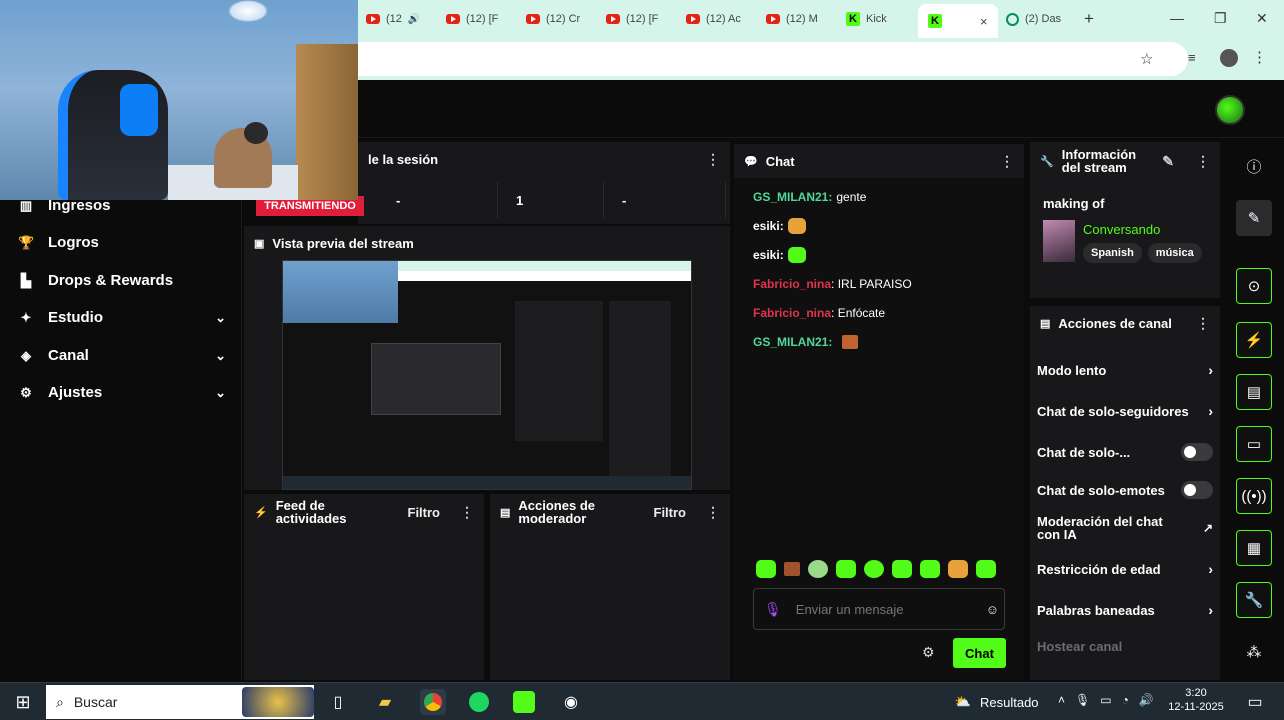  What do you see at coordinates (1125, 646) in the screenshot?
I see `action-host-channel: Hostear canal` at bounding box center [1125, 646].